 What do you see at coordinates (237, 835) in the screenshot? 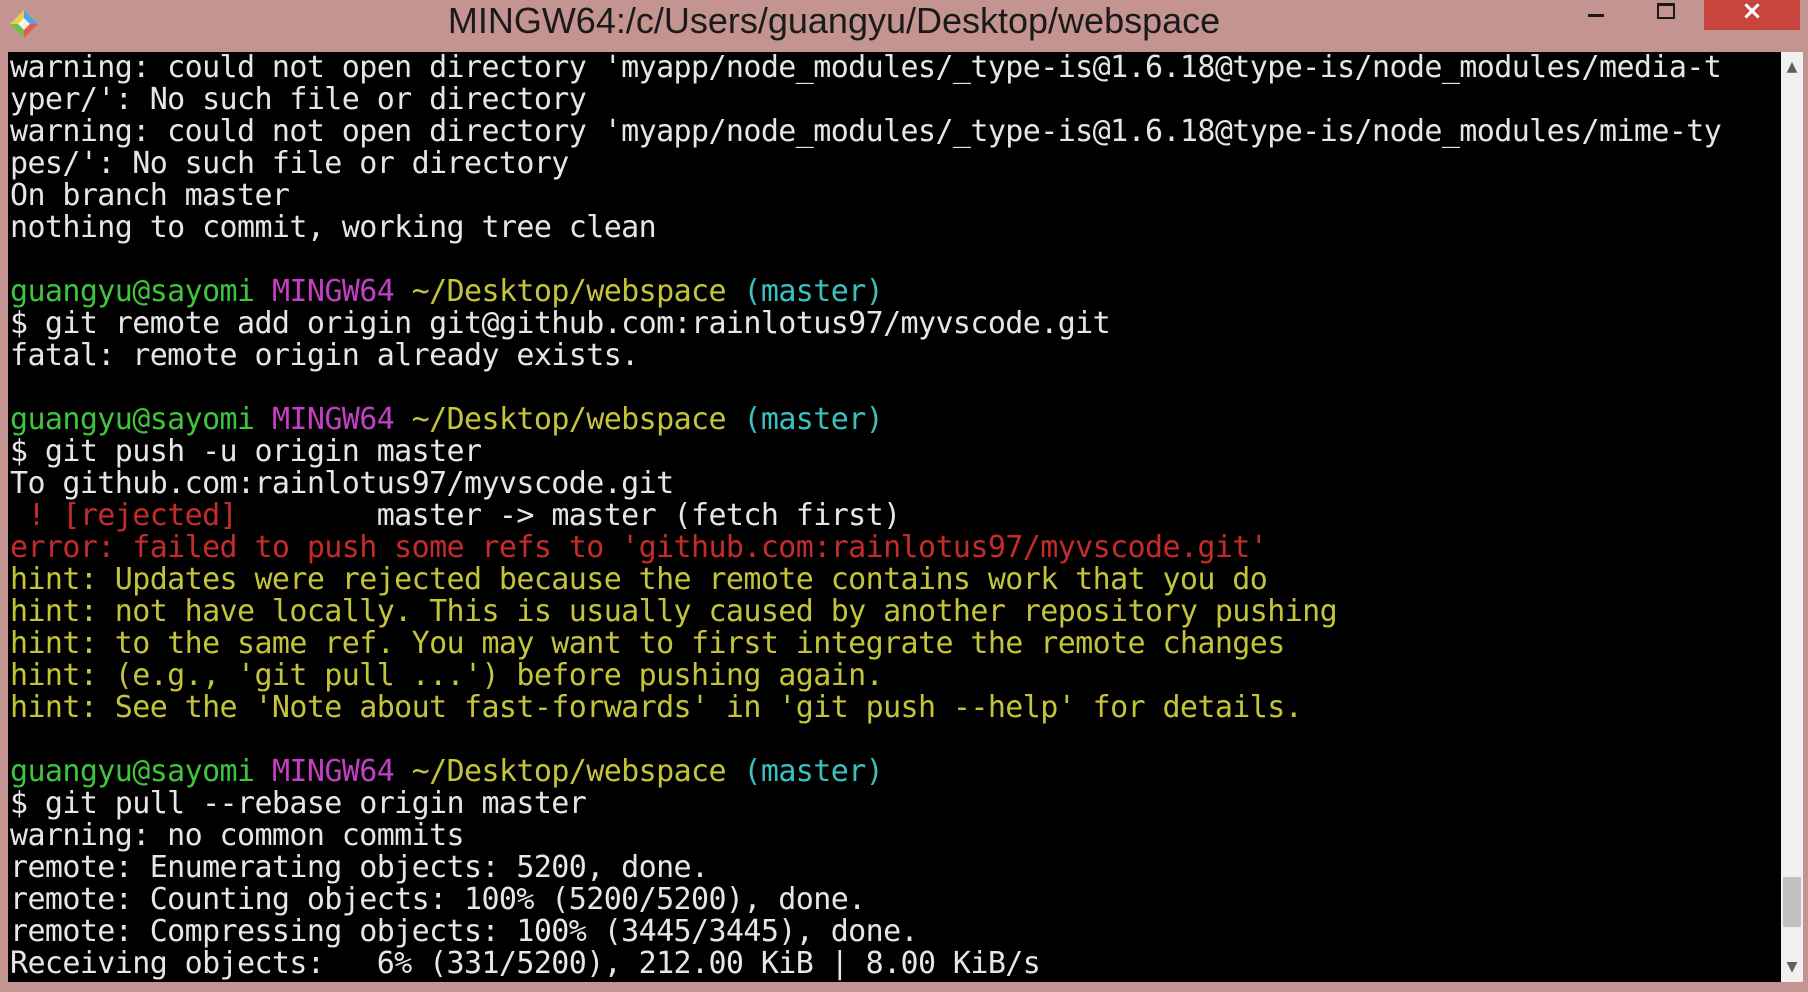
I see `terminal-text-segment: warning: no common commits` at bounding box center [237, 835].